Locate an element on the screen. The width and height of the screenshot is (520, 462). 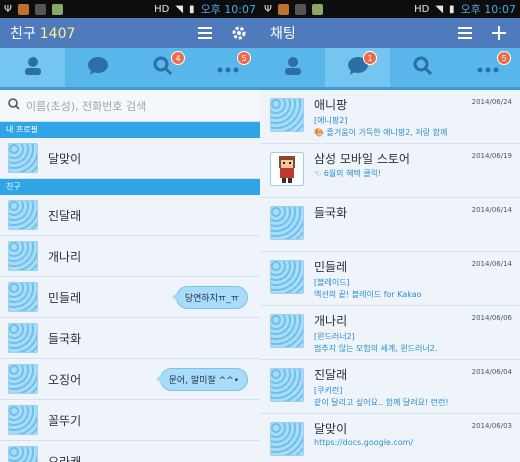
friend-name: 달맞이 is located at coordinates (65, 158).